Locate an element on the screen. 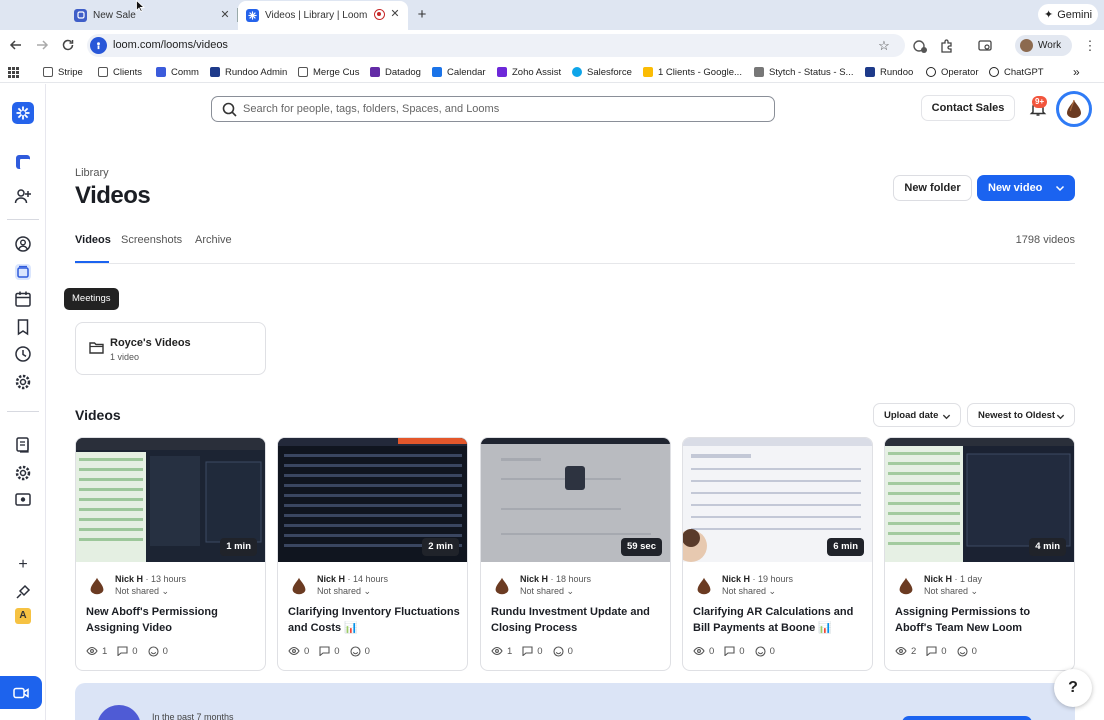 This screenshot has height=720, width=1104. recording-indicator-icon is located at coordinates (379, 14).